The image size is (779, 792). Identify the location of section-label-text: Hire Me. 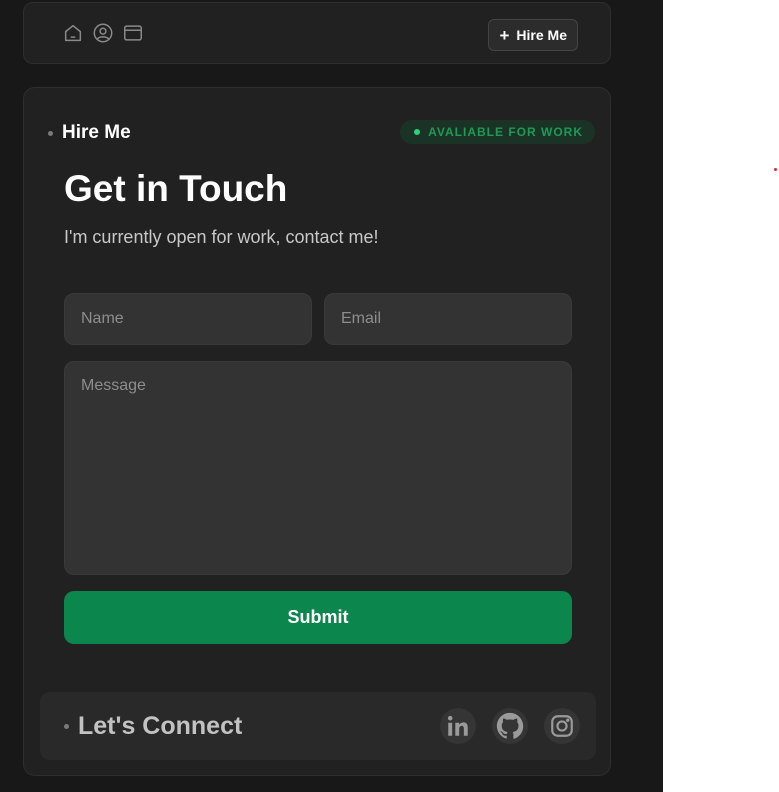
(96, 132).